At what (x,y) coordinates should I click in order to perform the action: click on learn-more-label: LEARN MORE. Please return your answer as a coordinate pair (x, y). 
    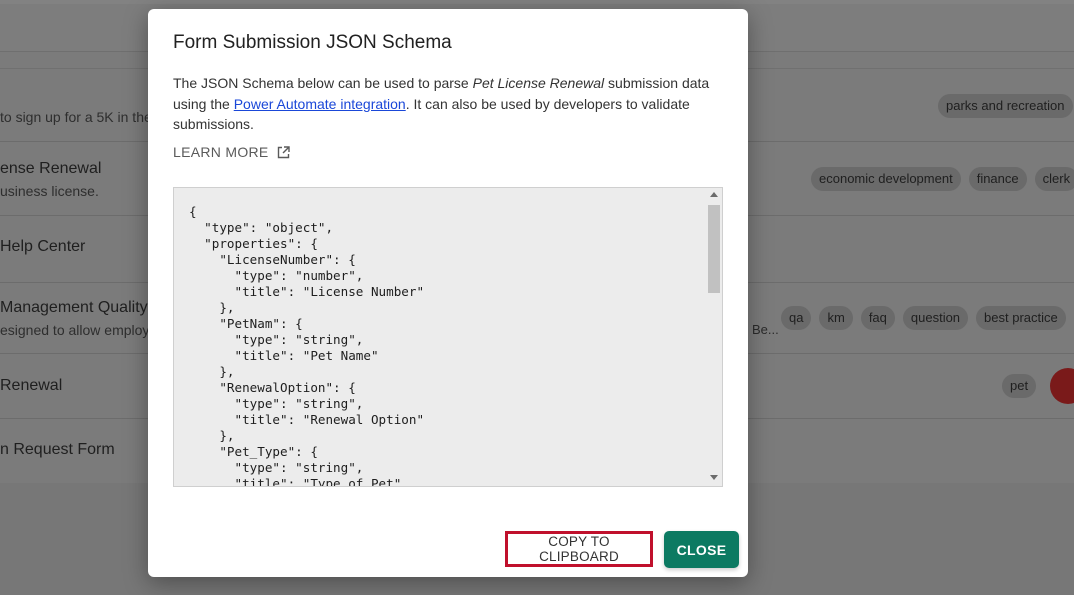
    Looking at the image, I should click on (221, 152).